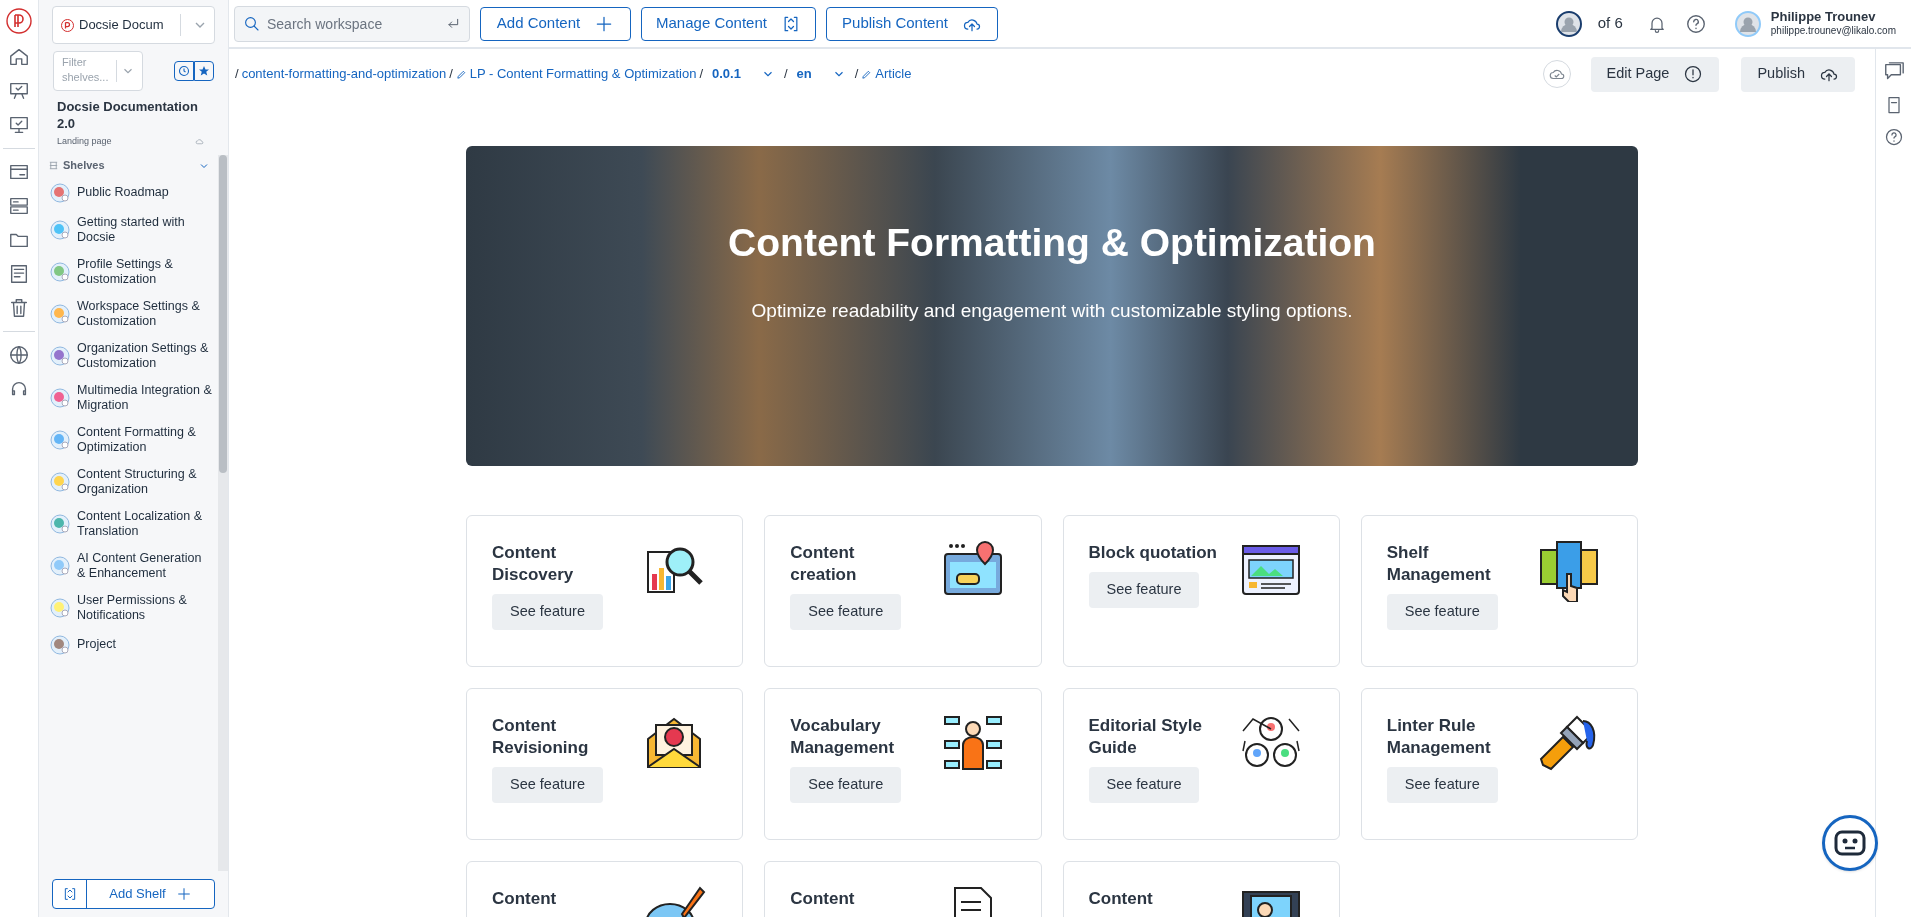 This screenshot has width=1911, height=917. Describe the element at coordinates (1569, 570) in the screenshot. I see `hand-panels-icon` at that location.